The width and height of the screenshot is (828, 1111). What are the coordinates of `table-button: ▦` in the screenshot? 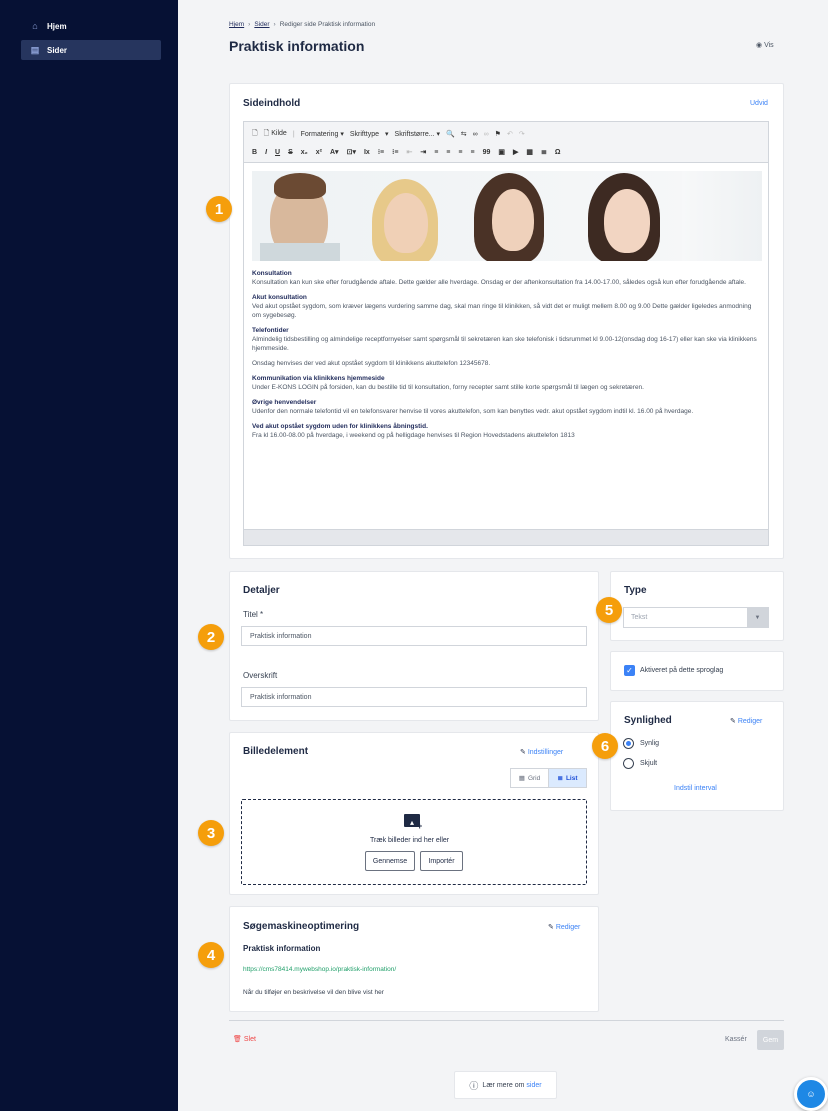 It's located at (529, 152).